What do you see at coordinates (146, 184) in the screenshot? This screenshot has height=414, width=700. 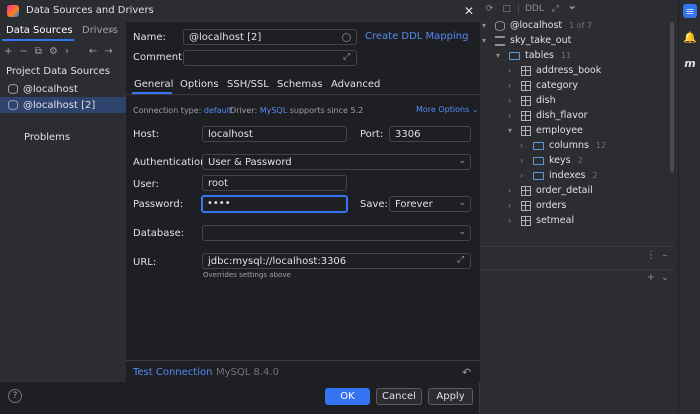 I see `user-label: User:` at bounding box center [146, 184].